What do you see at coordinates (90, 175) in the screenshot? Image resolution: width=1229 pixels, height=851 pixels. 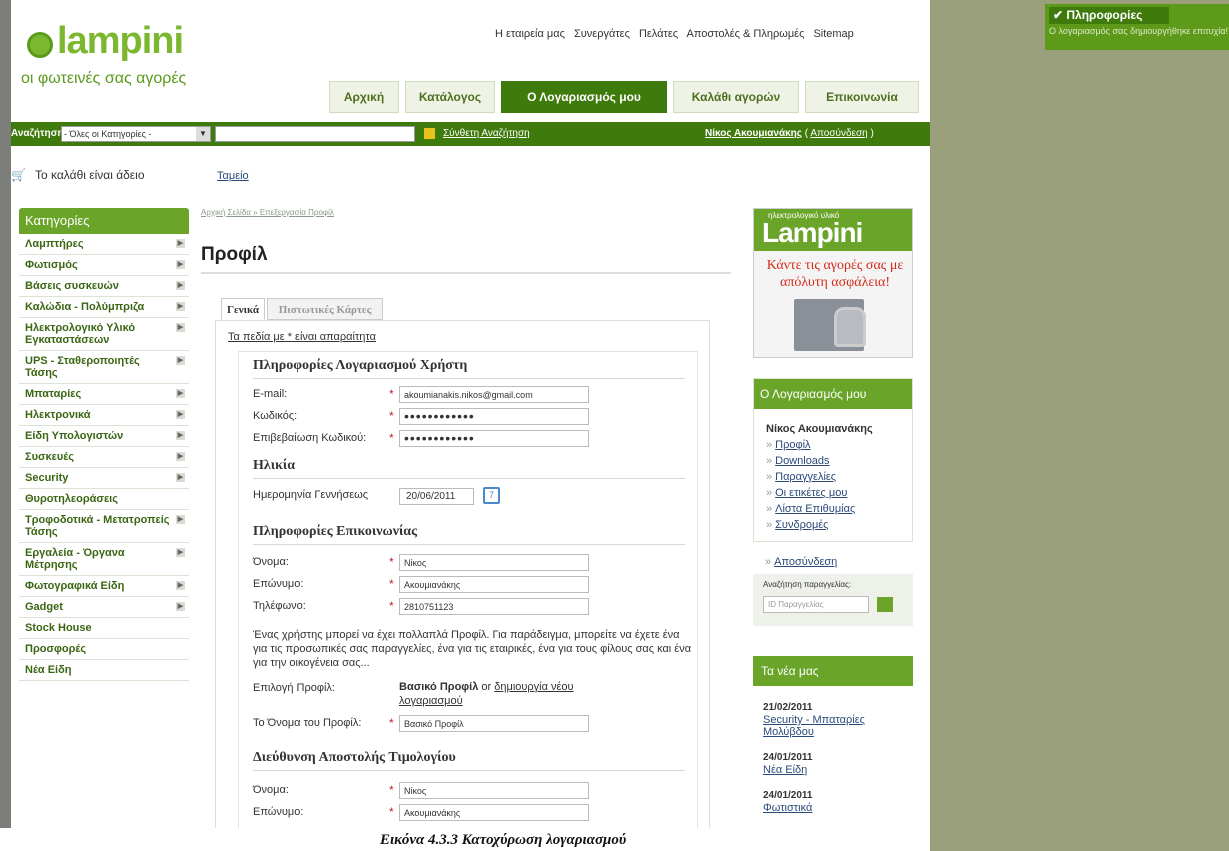 I see `cart-empty-text: Το καλάθι είναι άδειο` at bounding box center [90, 175].